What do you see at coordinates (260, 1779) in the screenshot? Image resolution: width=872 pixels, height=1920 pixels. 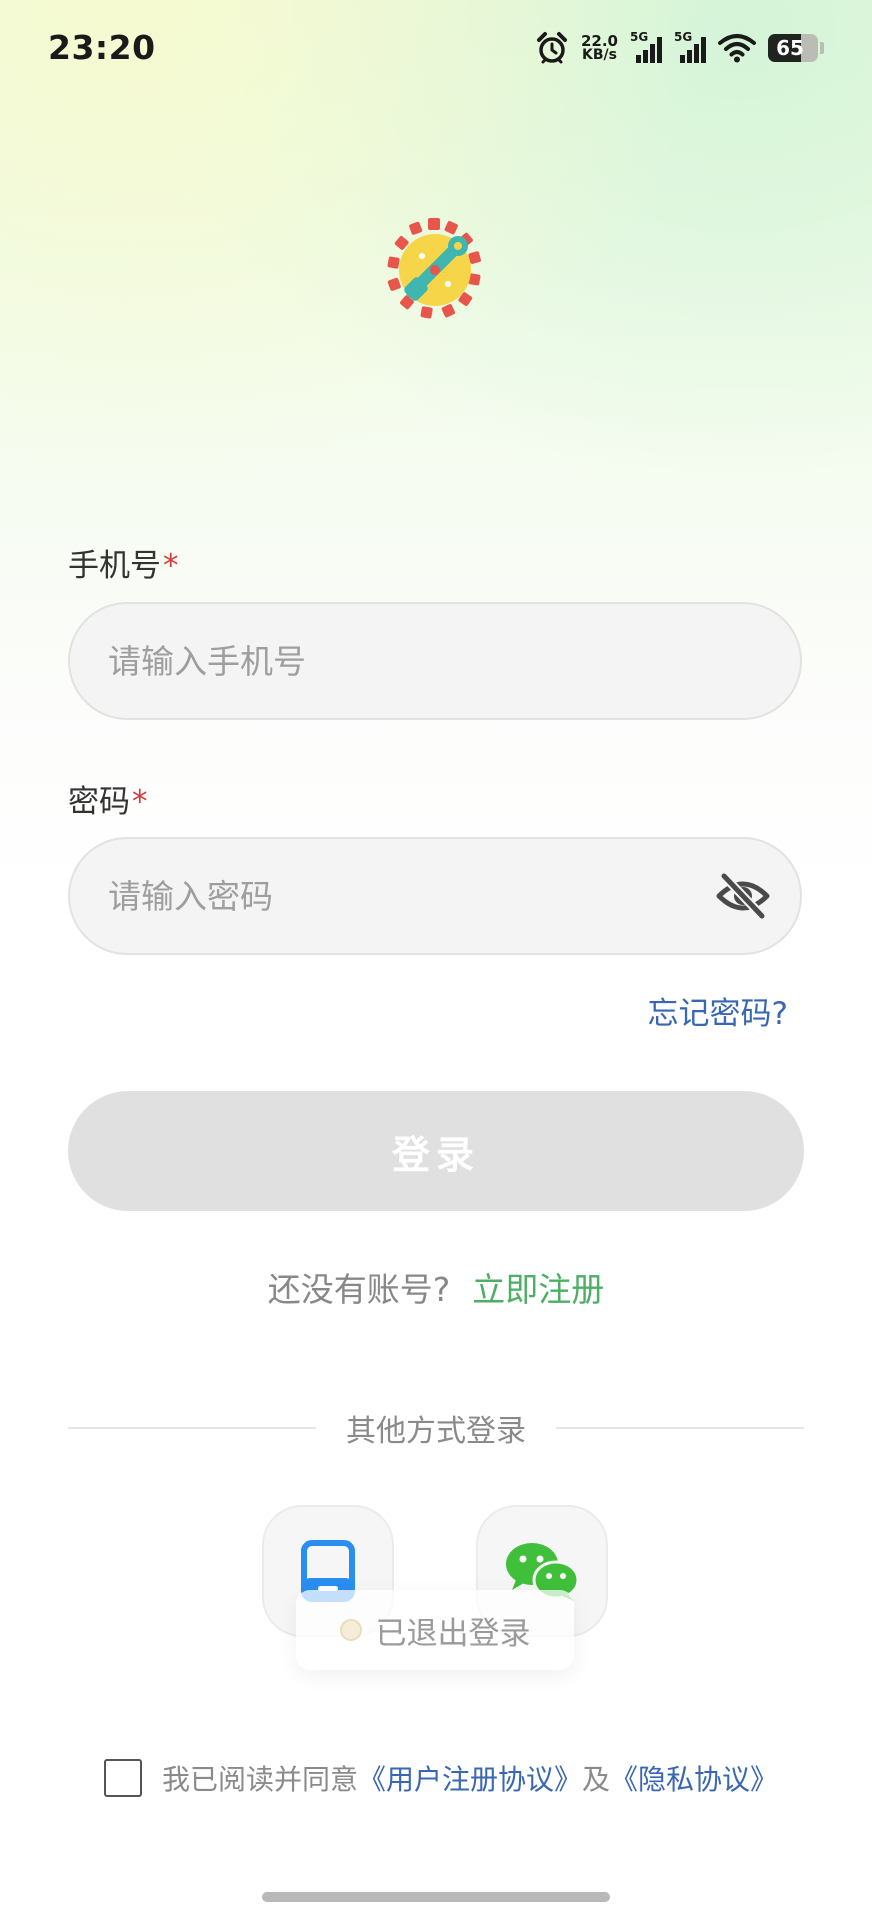 I see `agreement-prefix: 我已阅读并同意` at bounding box center [260, 1779].